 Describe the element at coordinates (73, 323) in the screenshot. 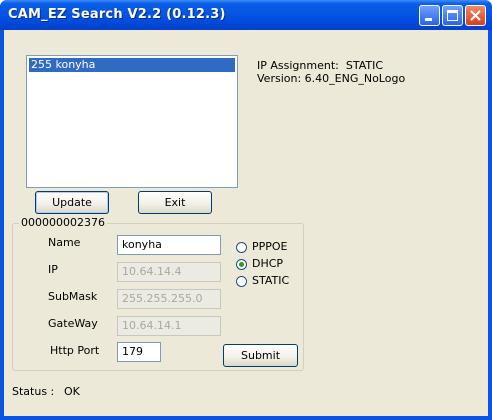

I see `gateway-label: GateWay` at that location.